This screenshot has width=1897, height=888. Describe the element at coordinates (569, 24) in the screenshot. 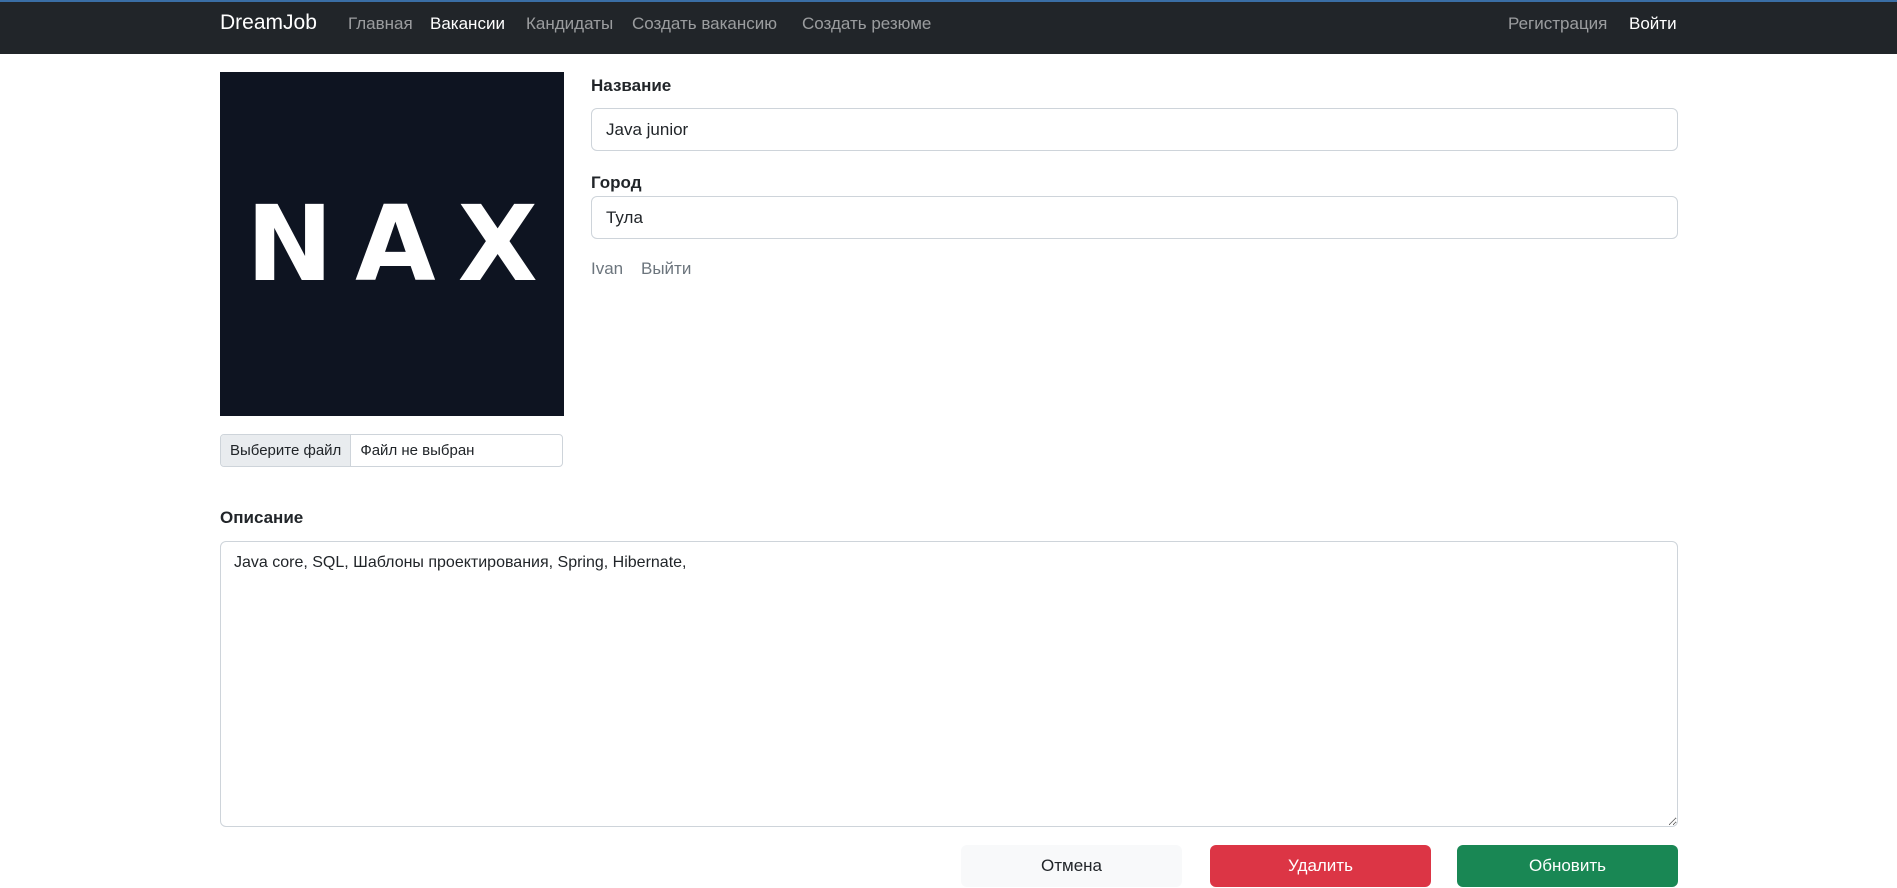

I see `nav-link-candidates: Кандидаты` at that location.